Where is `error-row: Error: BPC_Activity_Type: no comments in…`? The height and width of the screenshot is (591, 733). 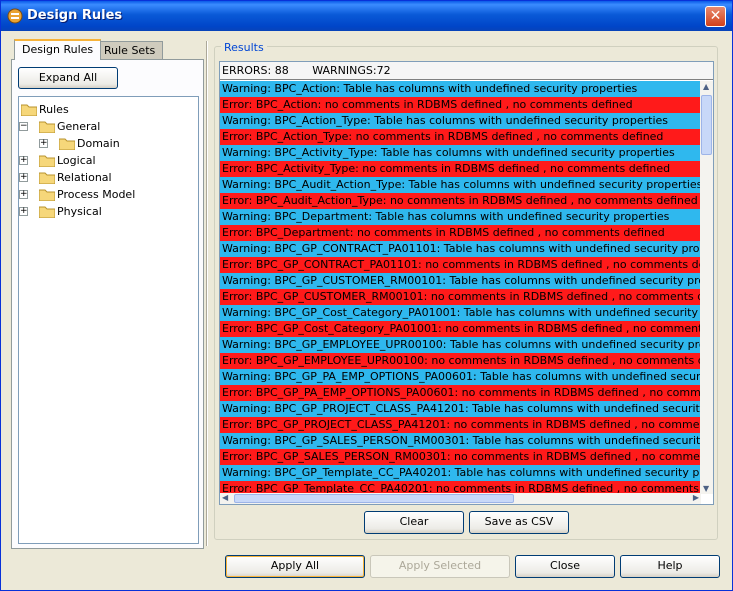
error-row: Error: BPC_Activity_Type: no comments in… is located at coordinates (460, 169).